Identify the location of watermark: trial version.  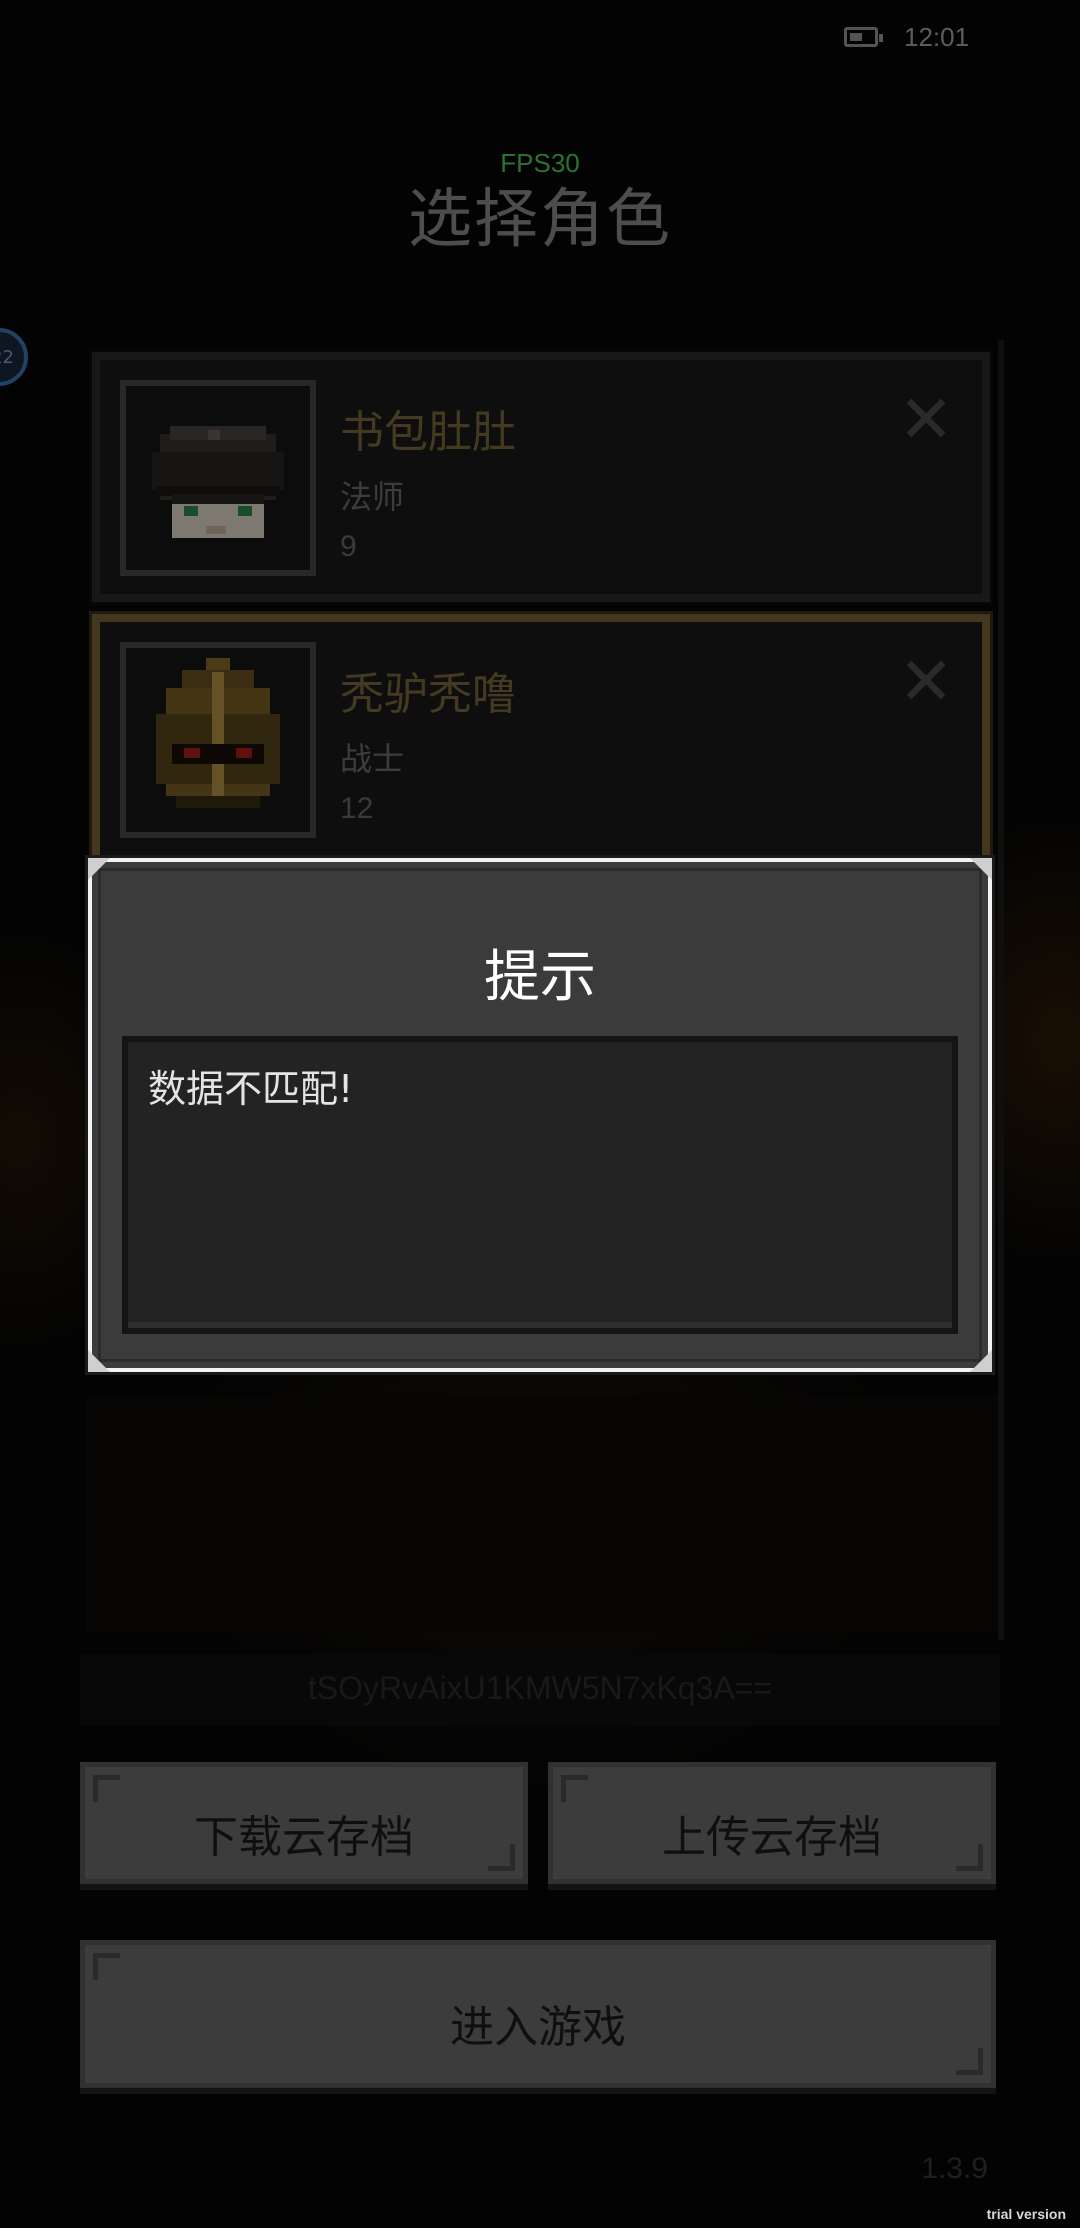
(1026, 2214).